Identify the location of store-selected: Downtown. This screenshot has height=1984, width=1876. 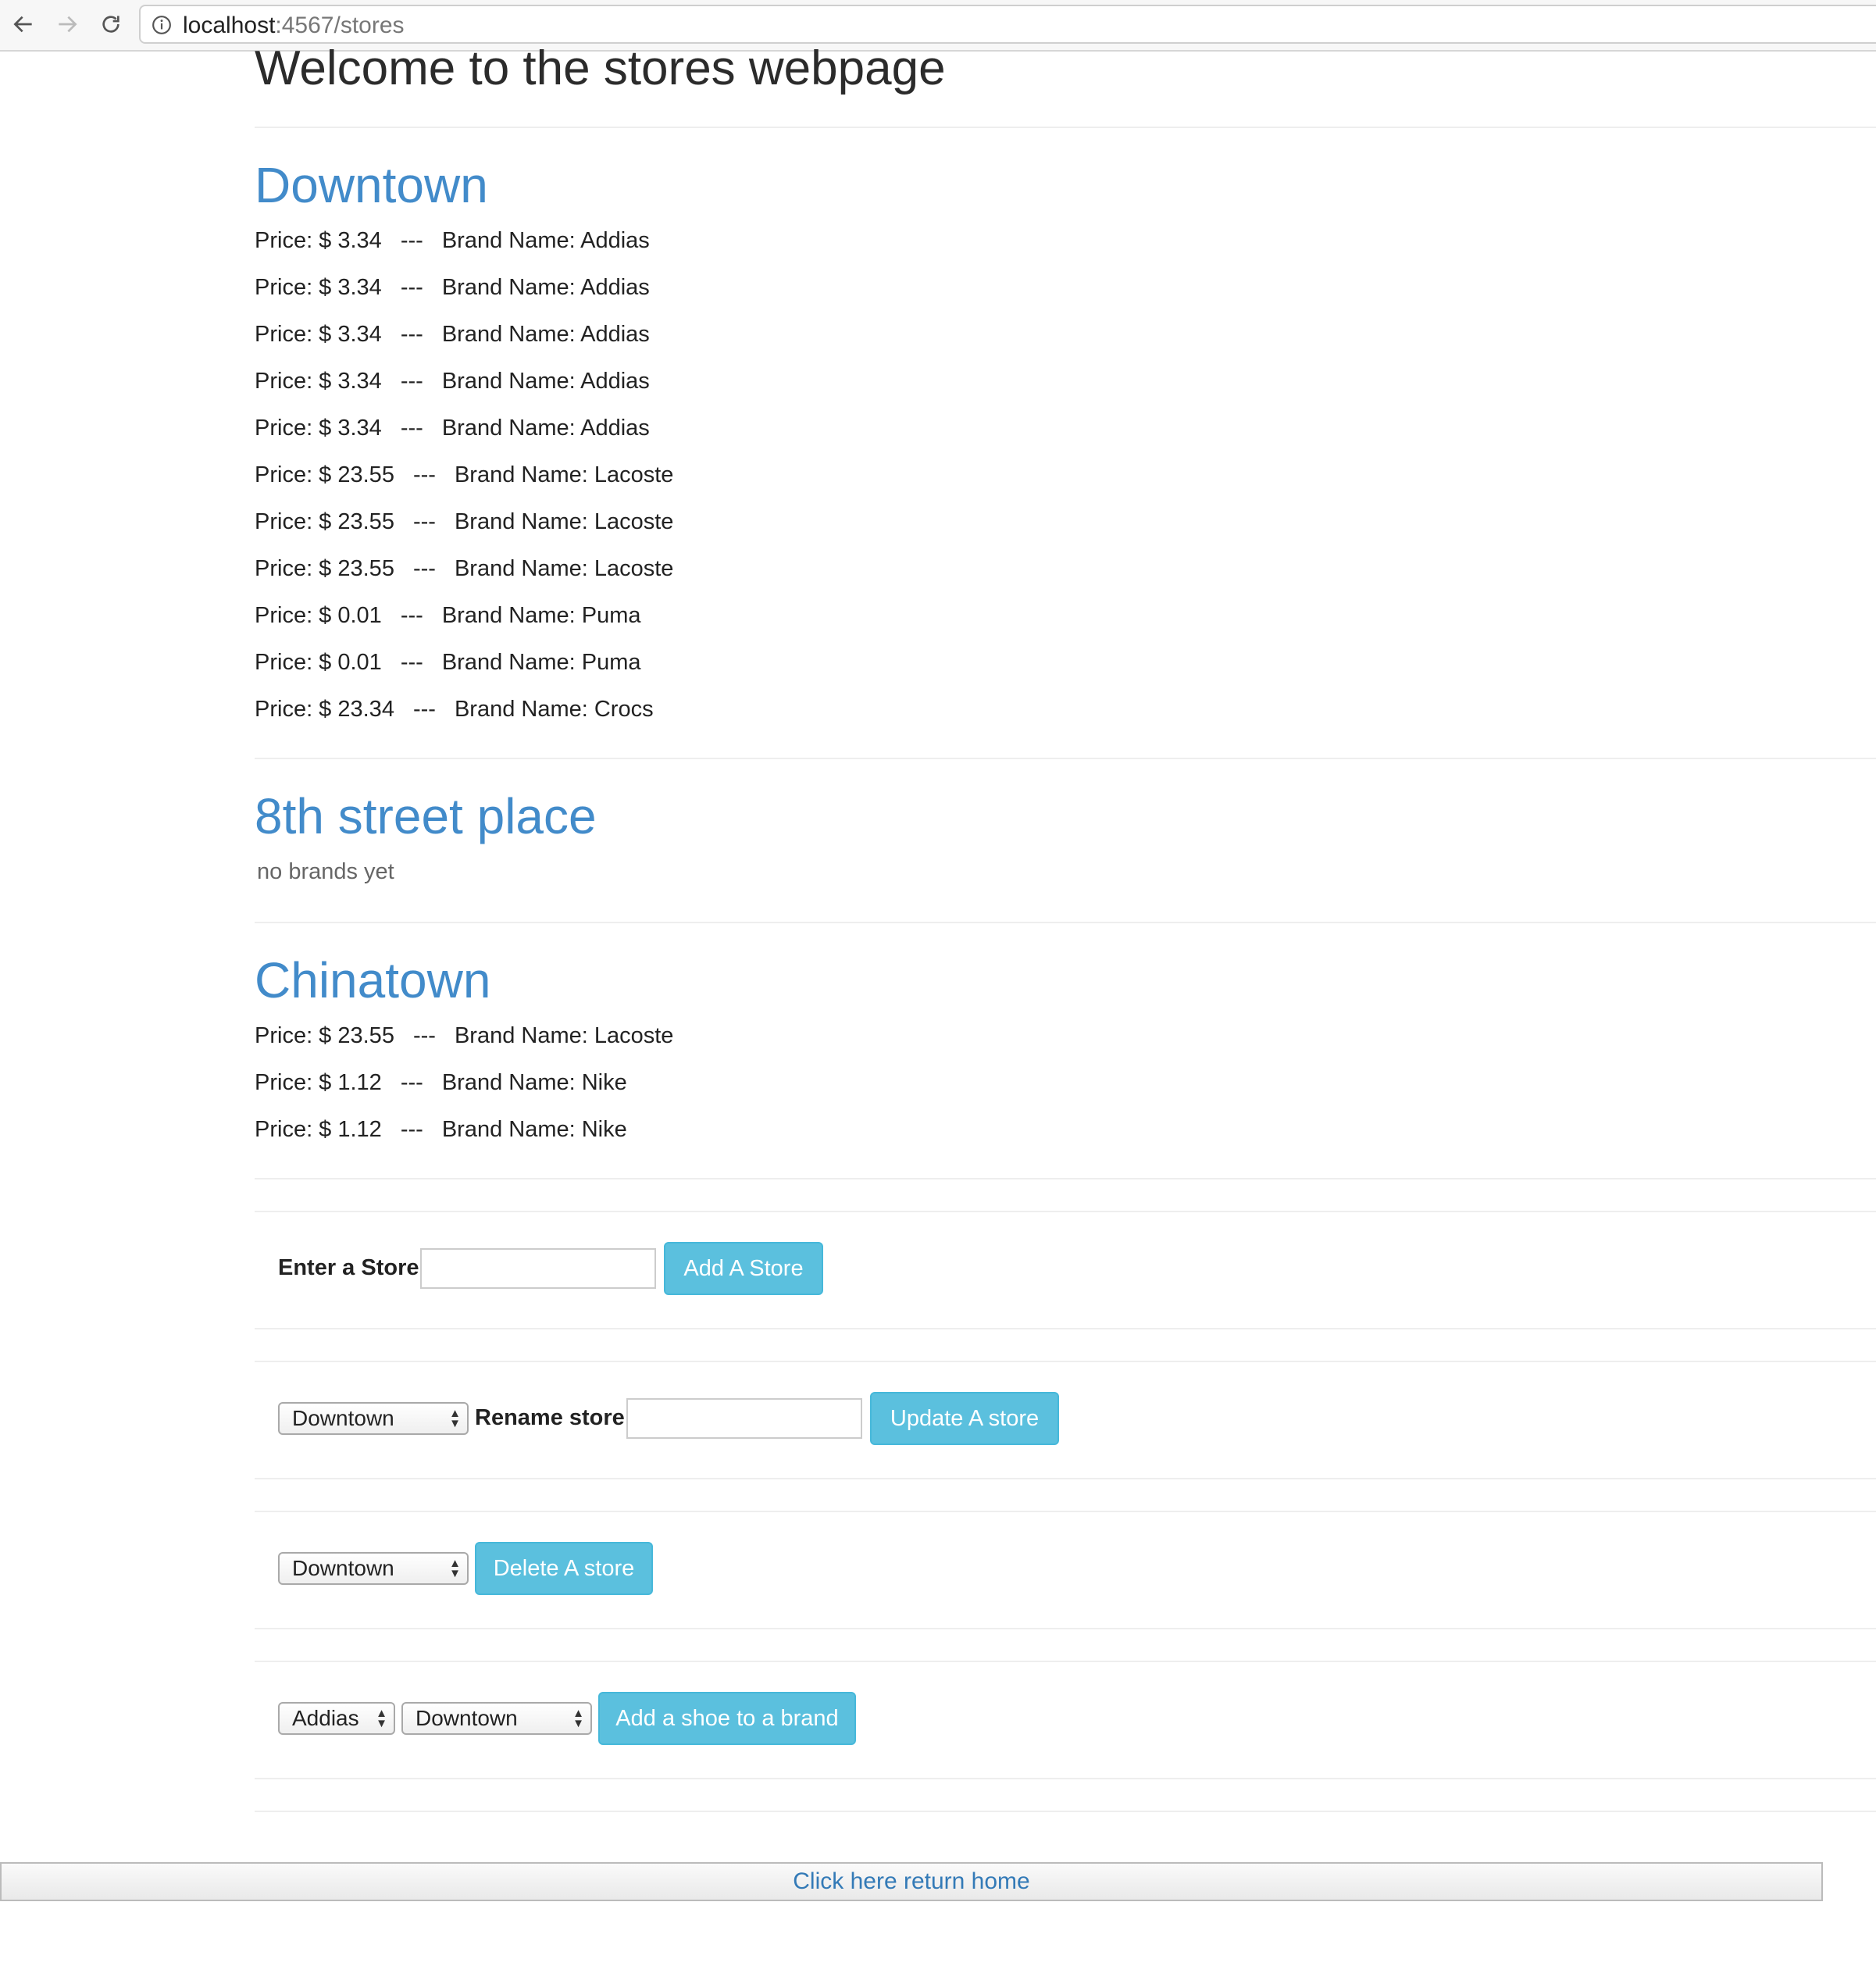
(467, 1718).